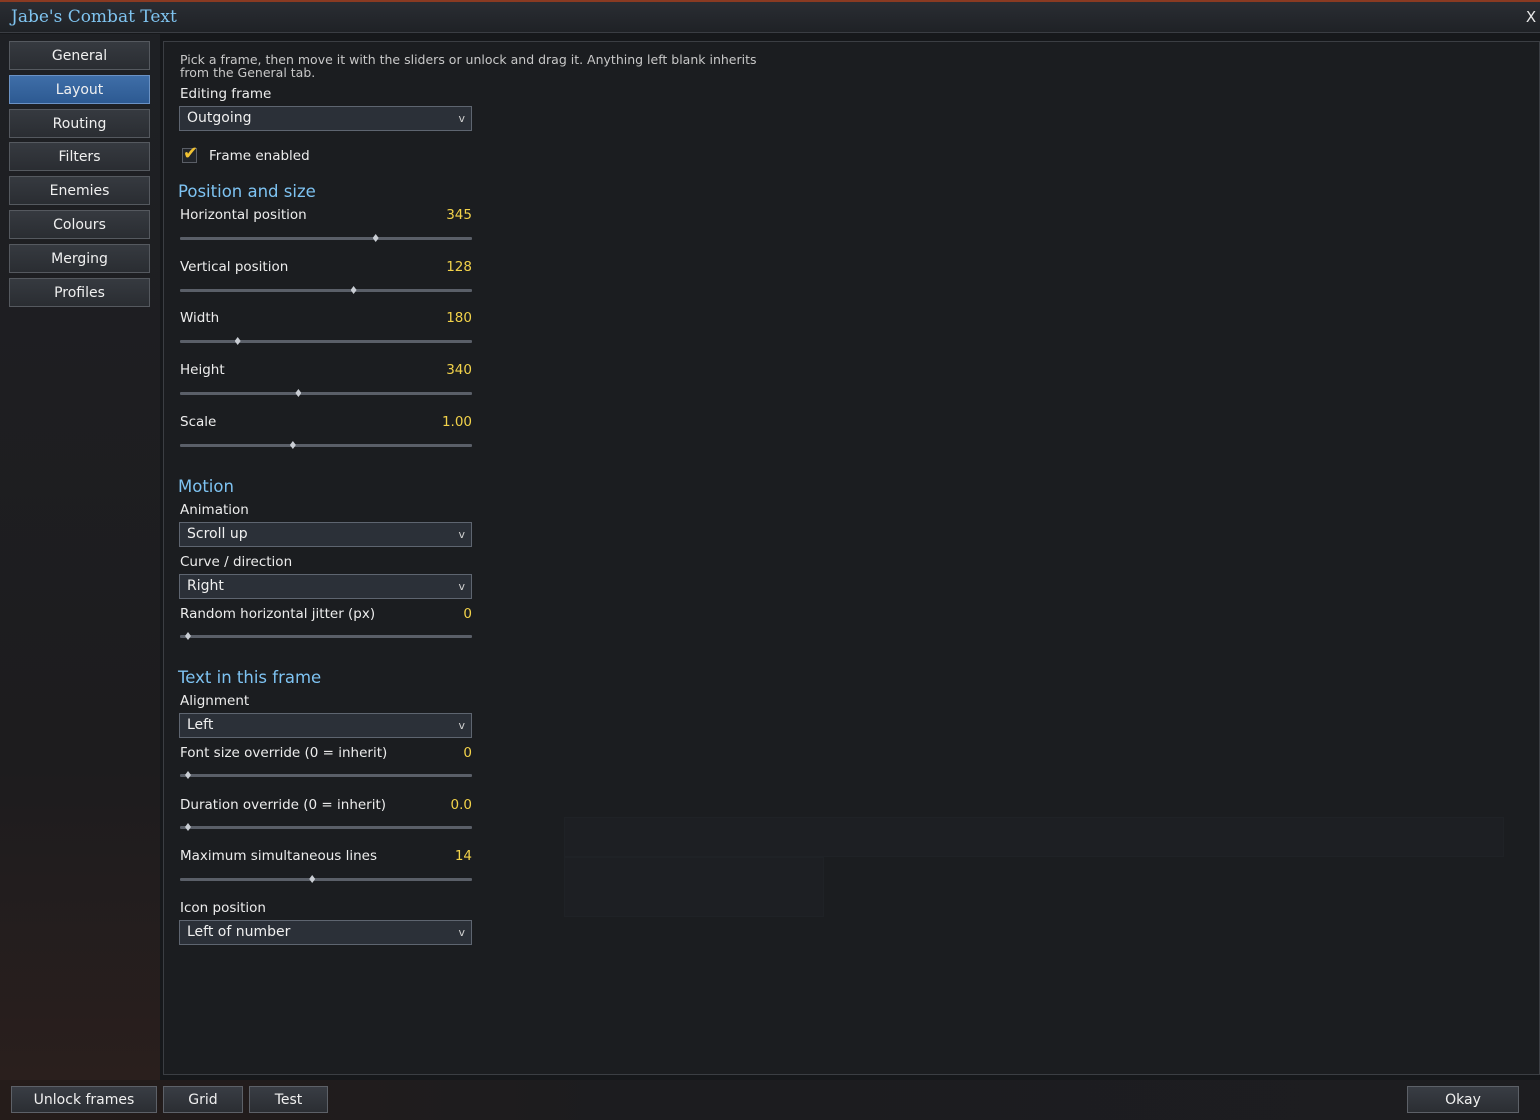 The image size is (1540, 1120). I want to click on sidebar-item-general: General, so click(79, 55).